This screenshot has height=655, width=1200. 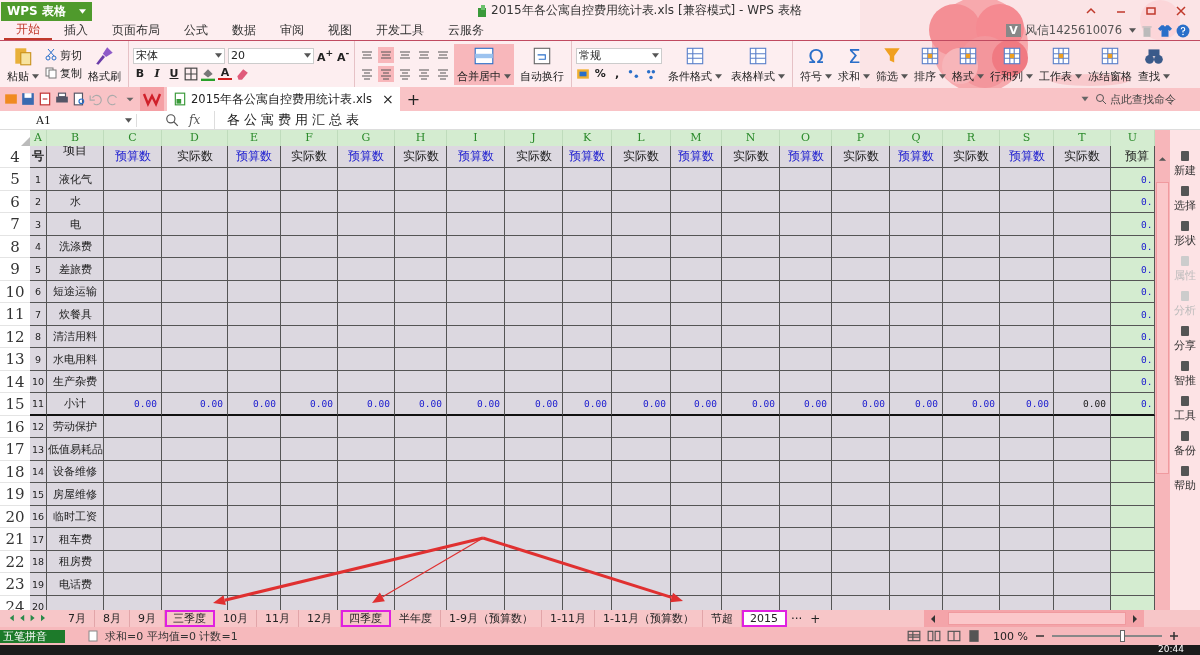 I want to click on new-tab-button: +, so click(x=413, y=99).